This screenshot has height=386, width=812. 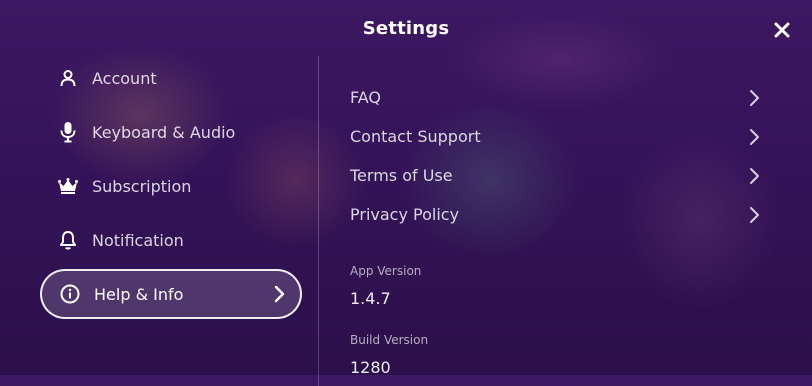 What do you see at coordinates (68, 240) in the screenshot?
I see `bell-icon` at bounding box center [68, 240].